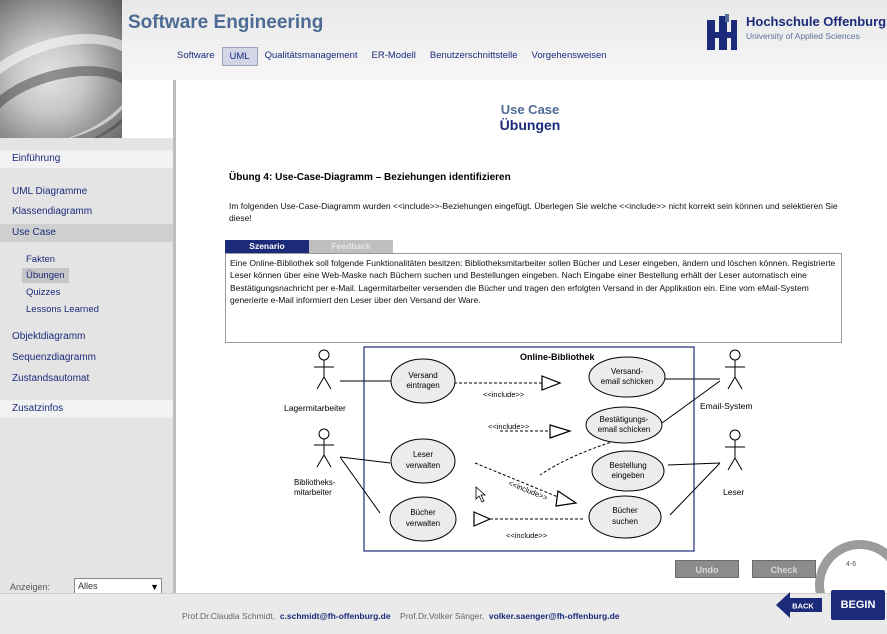 The image size is (887, 634). Describe the element at coordinates (86, 192) in the screenshot. I see `sidebar-item-uml-diagramme: UML Diagramme` at that location.